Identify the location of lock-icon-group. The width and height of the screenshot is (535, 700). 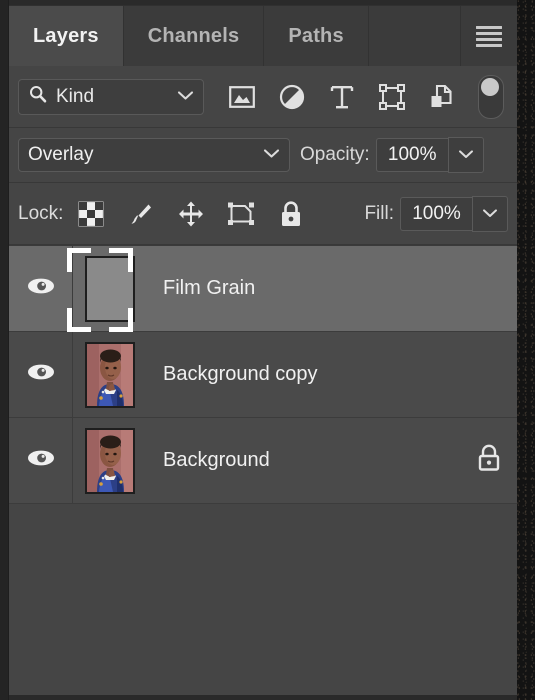
(191, 214).